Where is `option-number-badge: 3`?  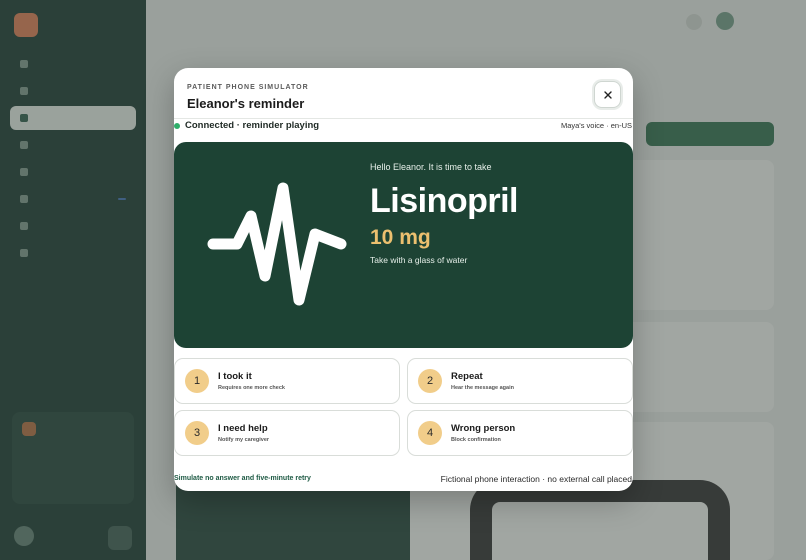
option-number-badge: 3 is located at coordinates (197, 433).